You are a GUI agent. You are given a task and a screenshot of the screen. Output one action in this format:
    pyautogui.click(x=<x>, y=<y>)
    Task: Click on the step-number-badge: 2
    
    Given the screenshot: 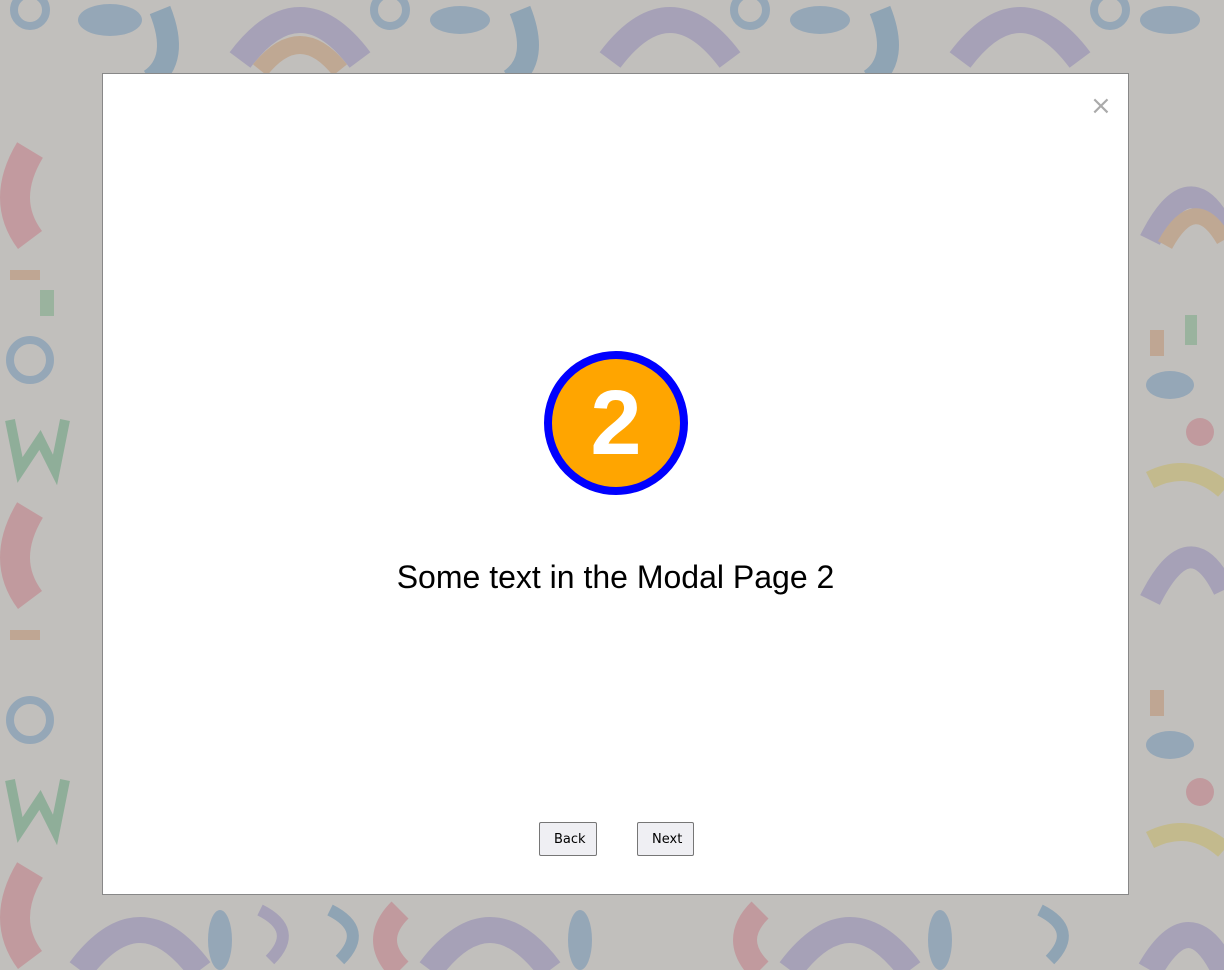 What is the action you would take?
    pyautogui.click(x=616, y=423)
    